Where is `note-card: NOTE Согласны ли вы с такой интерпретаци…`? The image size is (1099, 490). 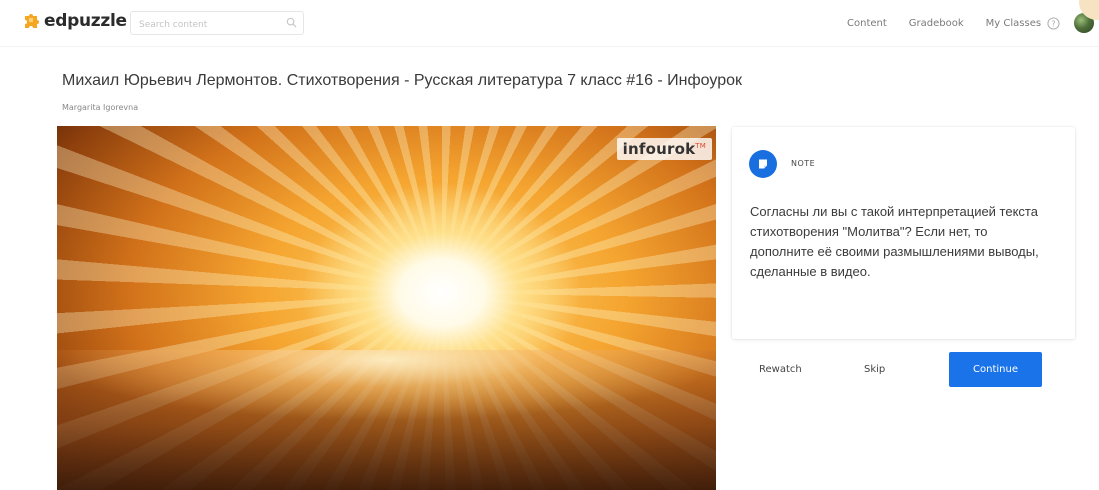 note-card: NOTE Согласны ли вы с такой интерпретаци… is located at coordinates (903, 233).